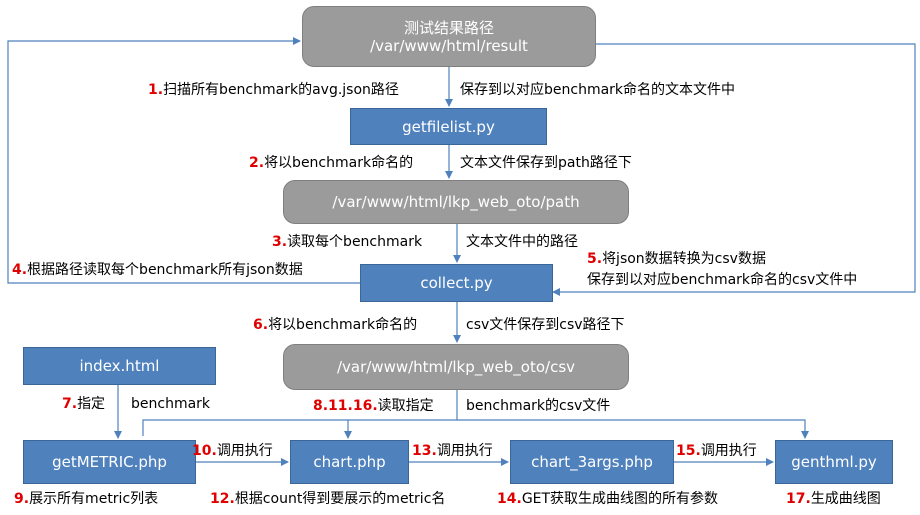 The height and width of the screenshot is (515, 920). I want to click on step-8-text: 读取指定, so click(405, 406).